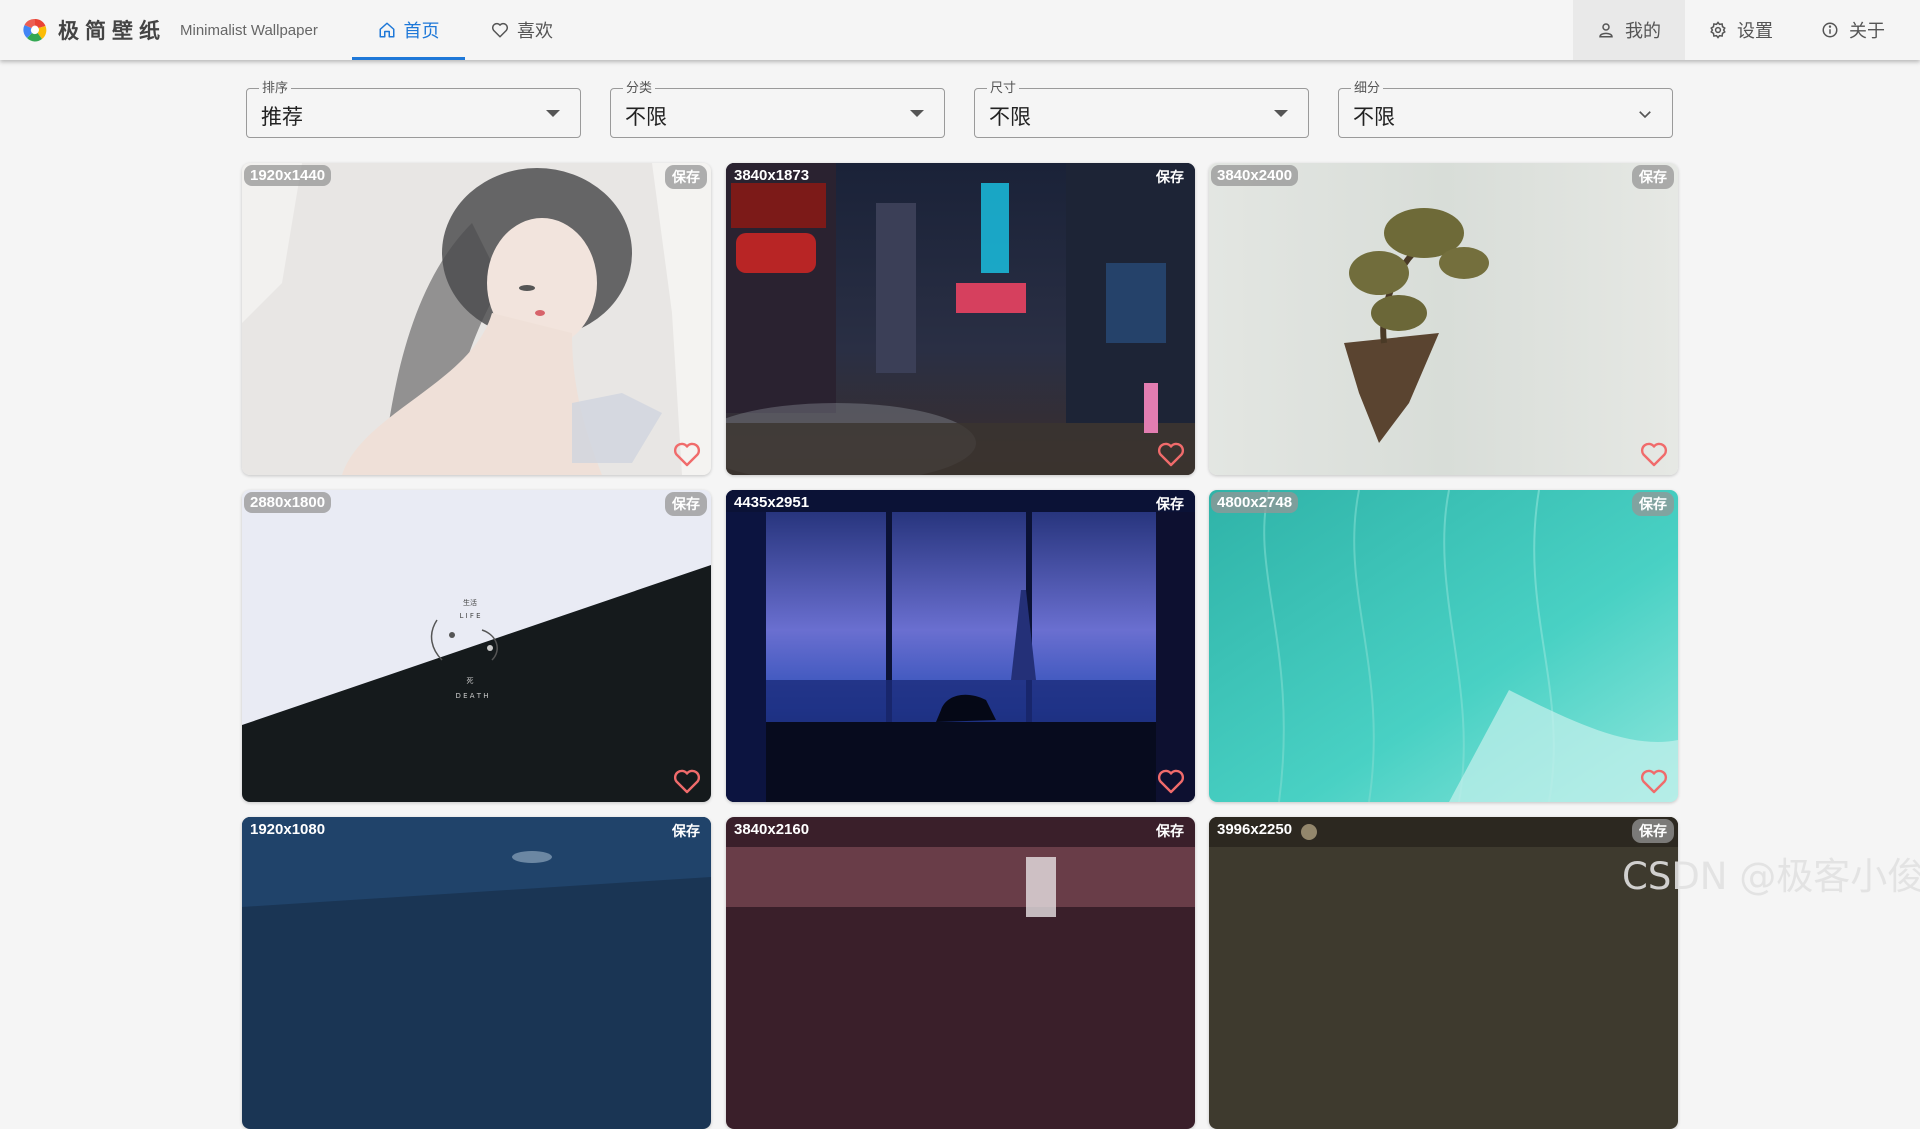 The width and height of the screenshot is (1920, 1129). I want to click on tab-home: 首页, so click(408, 30).